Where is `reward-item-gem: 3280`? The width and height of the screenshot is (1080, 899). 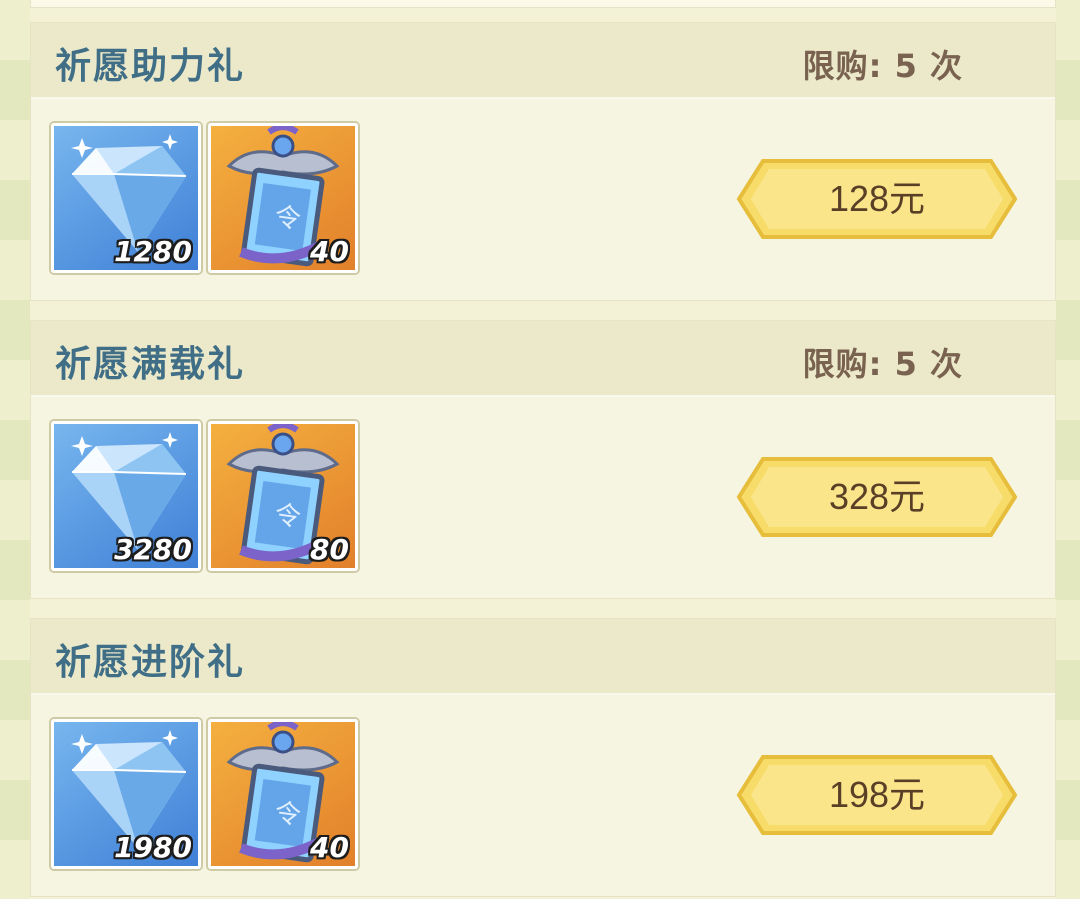 reward-item-gem: 3280 is located at coordinates (126, 496).